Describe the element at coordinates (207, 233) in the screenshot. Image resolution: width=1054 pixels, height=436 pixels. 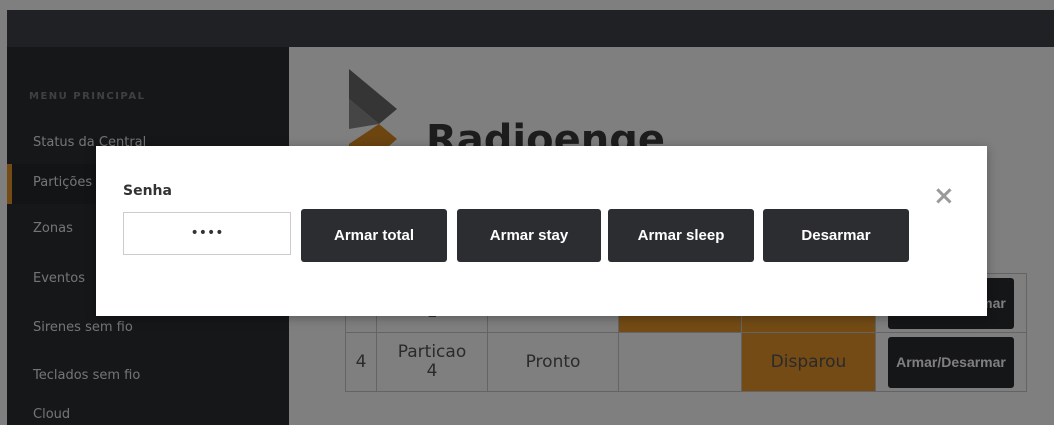
I see `password-input: ••••` at that location.